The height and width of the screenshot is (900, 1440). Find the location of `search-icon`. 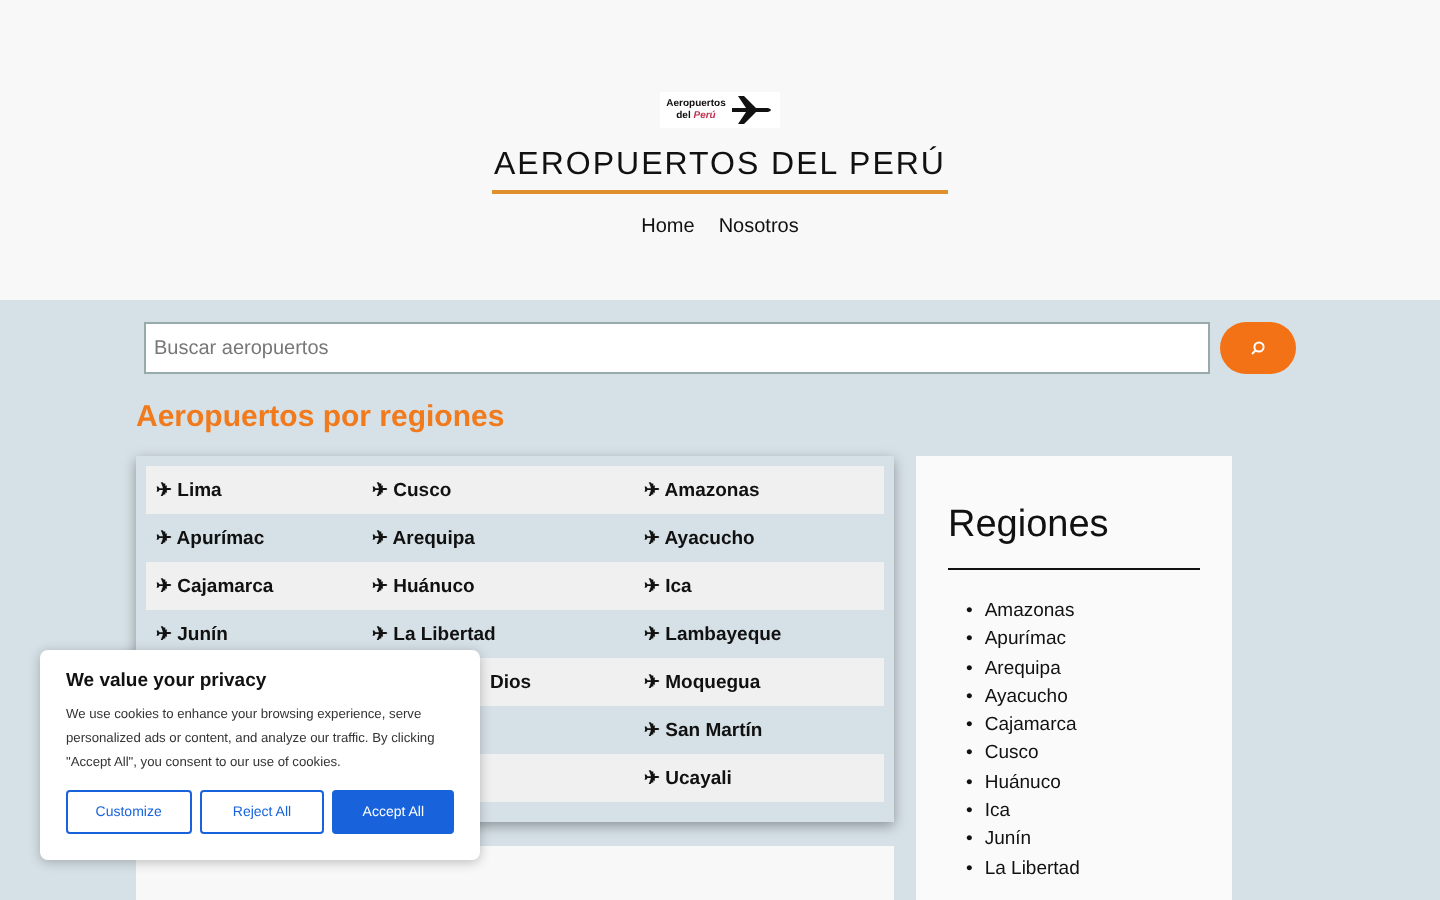

search-icon is located at coordinates (1258, 348).